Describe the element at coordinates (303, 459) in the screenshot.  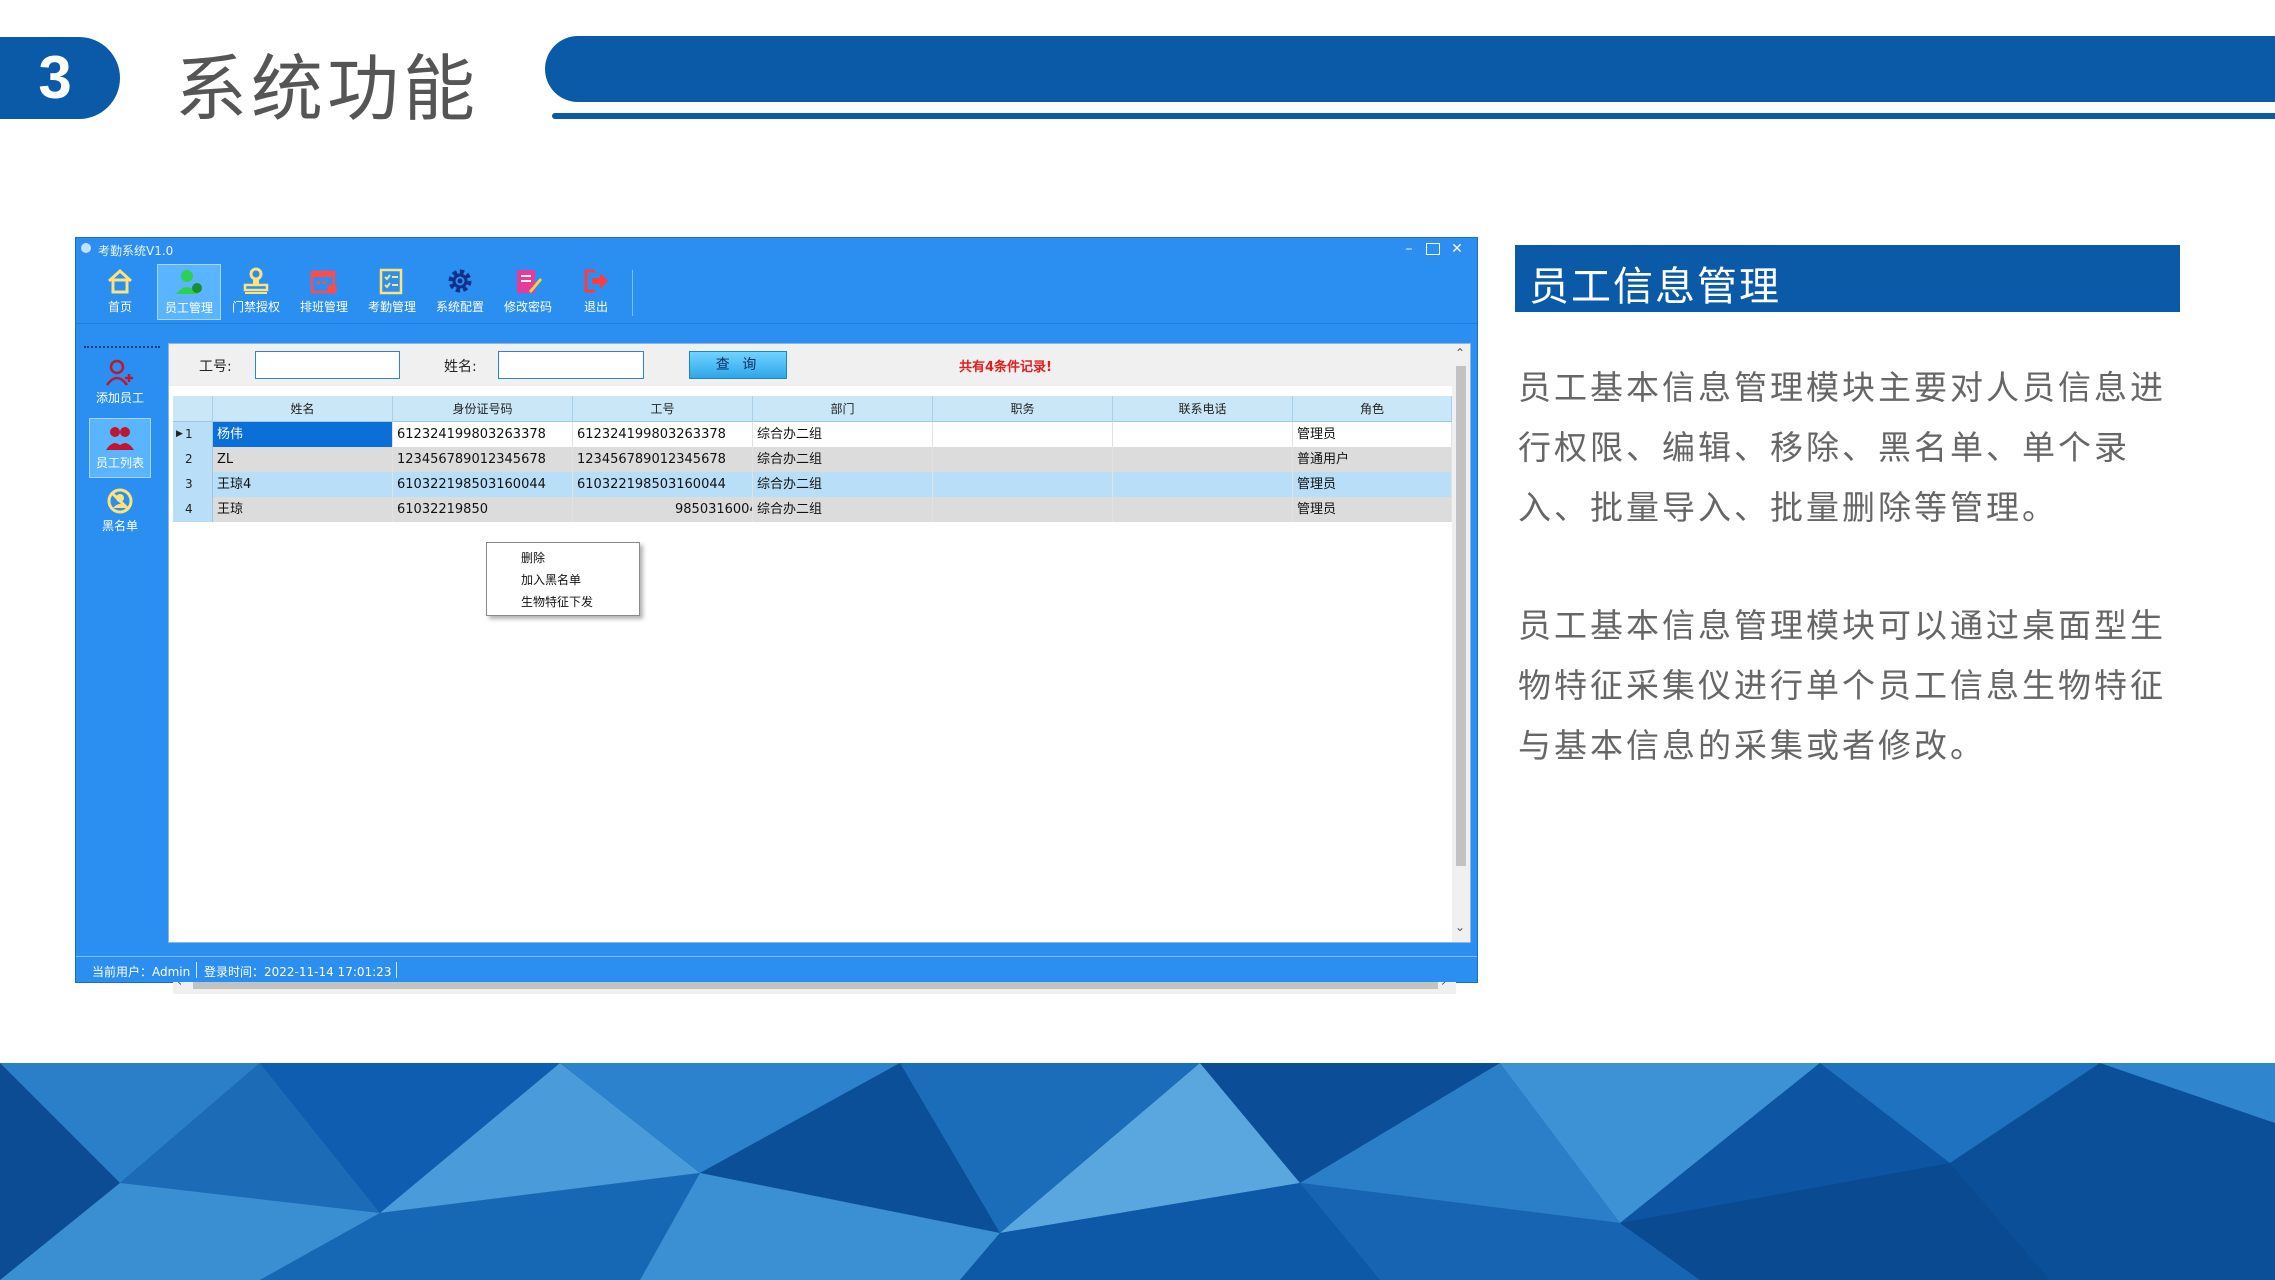
I see `cell-name: ZL` at that location.